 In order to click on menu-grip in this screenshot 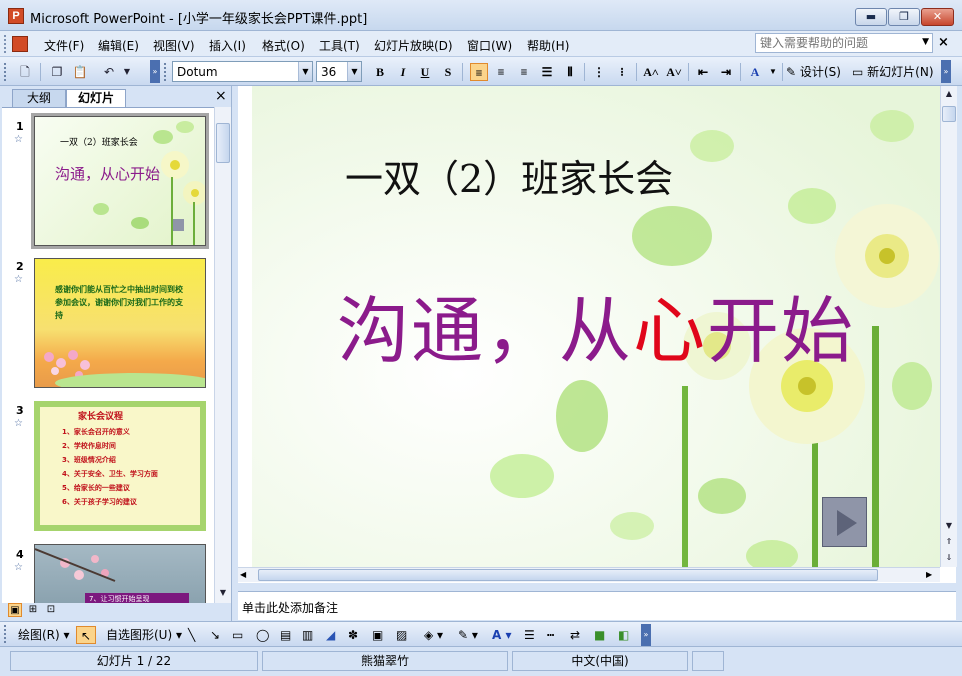, I will do `click(6, 44)`.